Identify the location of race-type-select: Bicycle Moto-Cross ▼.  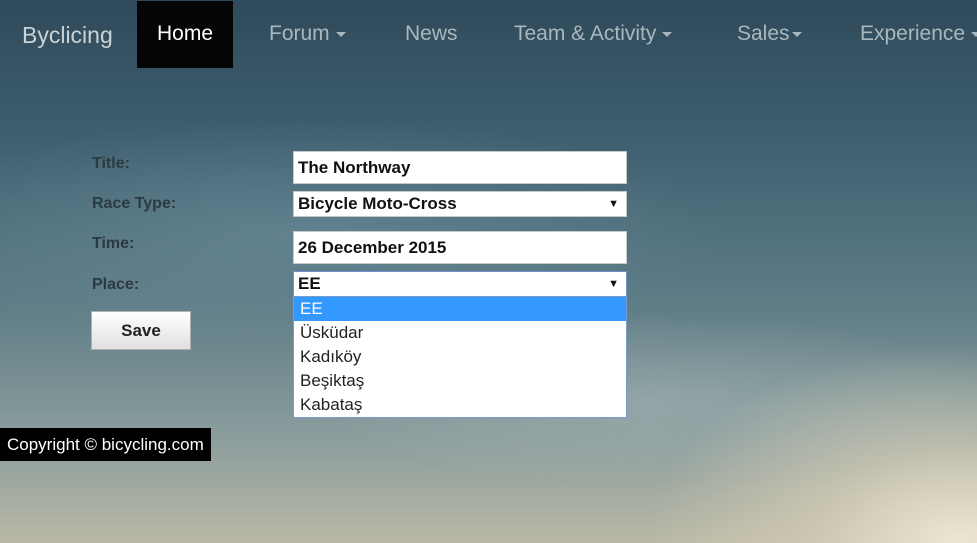
(460, 204).